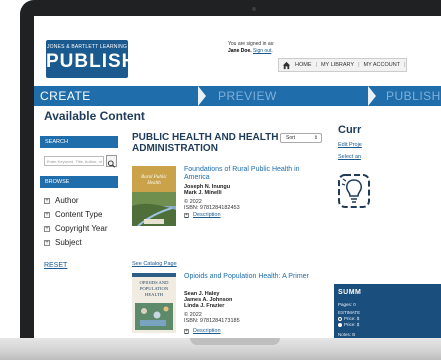 The height and width of the screenshot is (360, 441). I want to click on user-name: Jane Doe., so click(240, 51).